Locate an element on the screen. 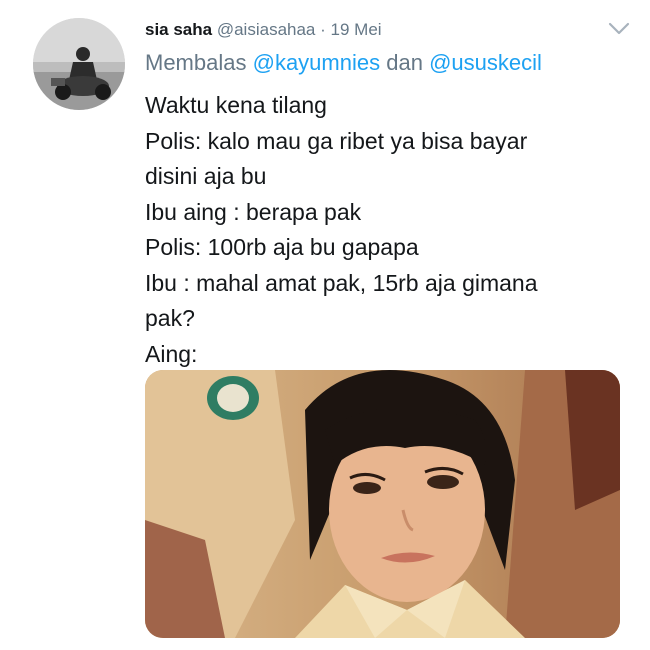 This screenshot has height=650, width=650. tweet-text-line: Ibu : mahal amat pak, 15rb aja gimana is located at coordinates (341, 282).